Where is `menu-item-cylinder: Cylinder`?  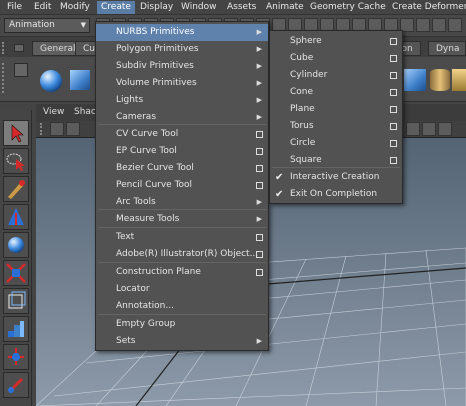 menu-item-cylinder: Cylinder is located at coordinates (336, 75).